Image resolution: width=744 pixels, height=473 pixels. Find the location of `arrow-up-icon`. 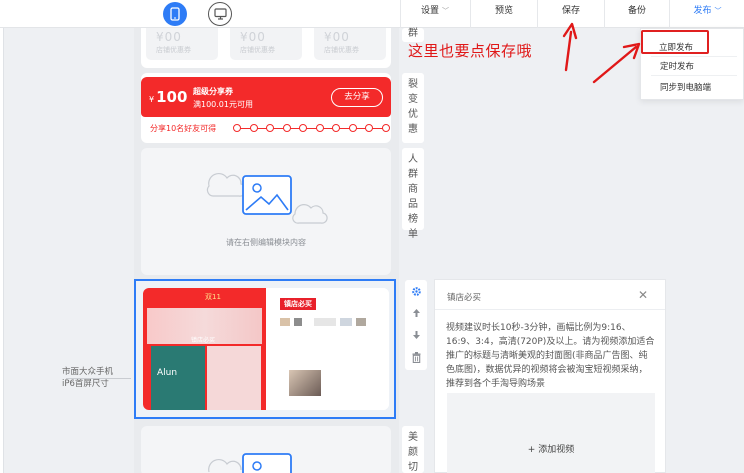

arrow-up-icon is located at coordinates (416, 313).